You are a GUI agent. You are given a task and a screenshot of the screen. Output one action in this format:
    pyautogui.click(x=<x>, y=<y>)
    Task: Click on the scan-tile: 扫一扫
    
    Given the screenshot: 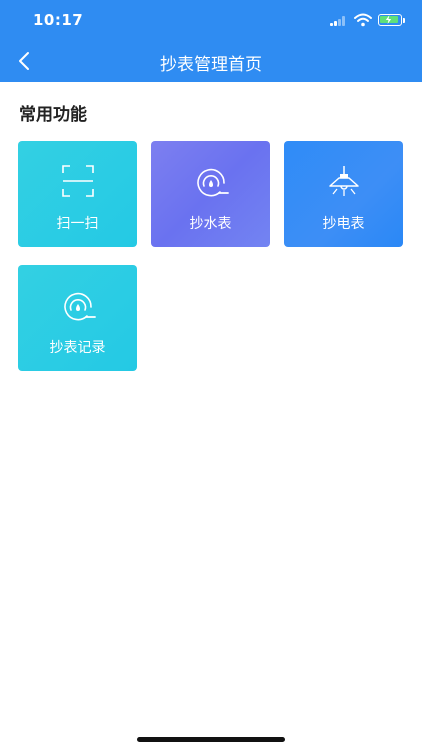 What is the action you would take?
    pyautogui.click(x=77, y=194)
    